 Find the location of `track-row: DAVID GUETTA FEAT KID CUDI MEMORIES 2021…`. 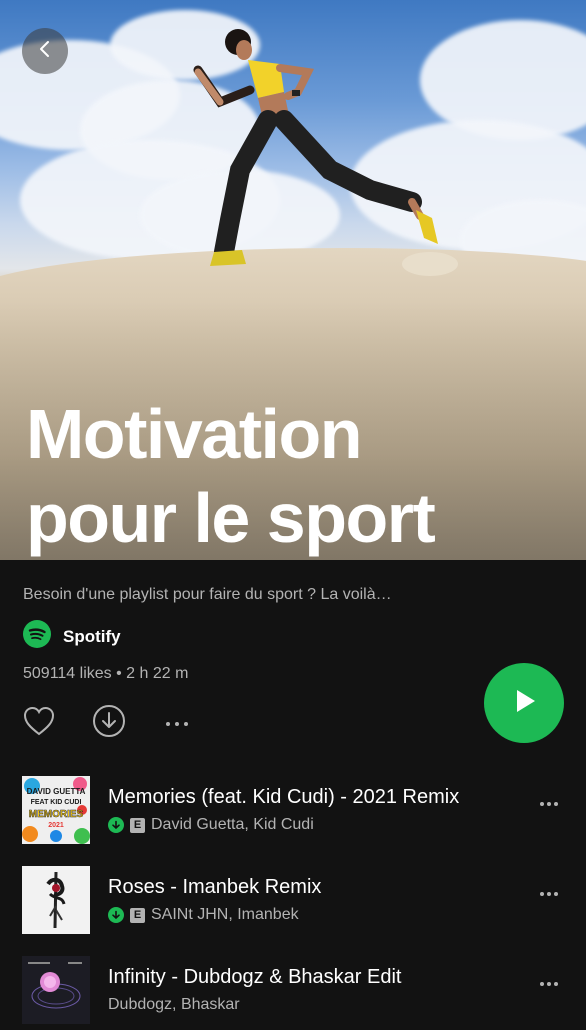

track-row: DAVID GUETTA FEAT KID CUDI MEMORIES 2021… is located at coordinates (293, 810).